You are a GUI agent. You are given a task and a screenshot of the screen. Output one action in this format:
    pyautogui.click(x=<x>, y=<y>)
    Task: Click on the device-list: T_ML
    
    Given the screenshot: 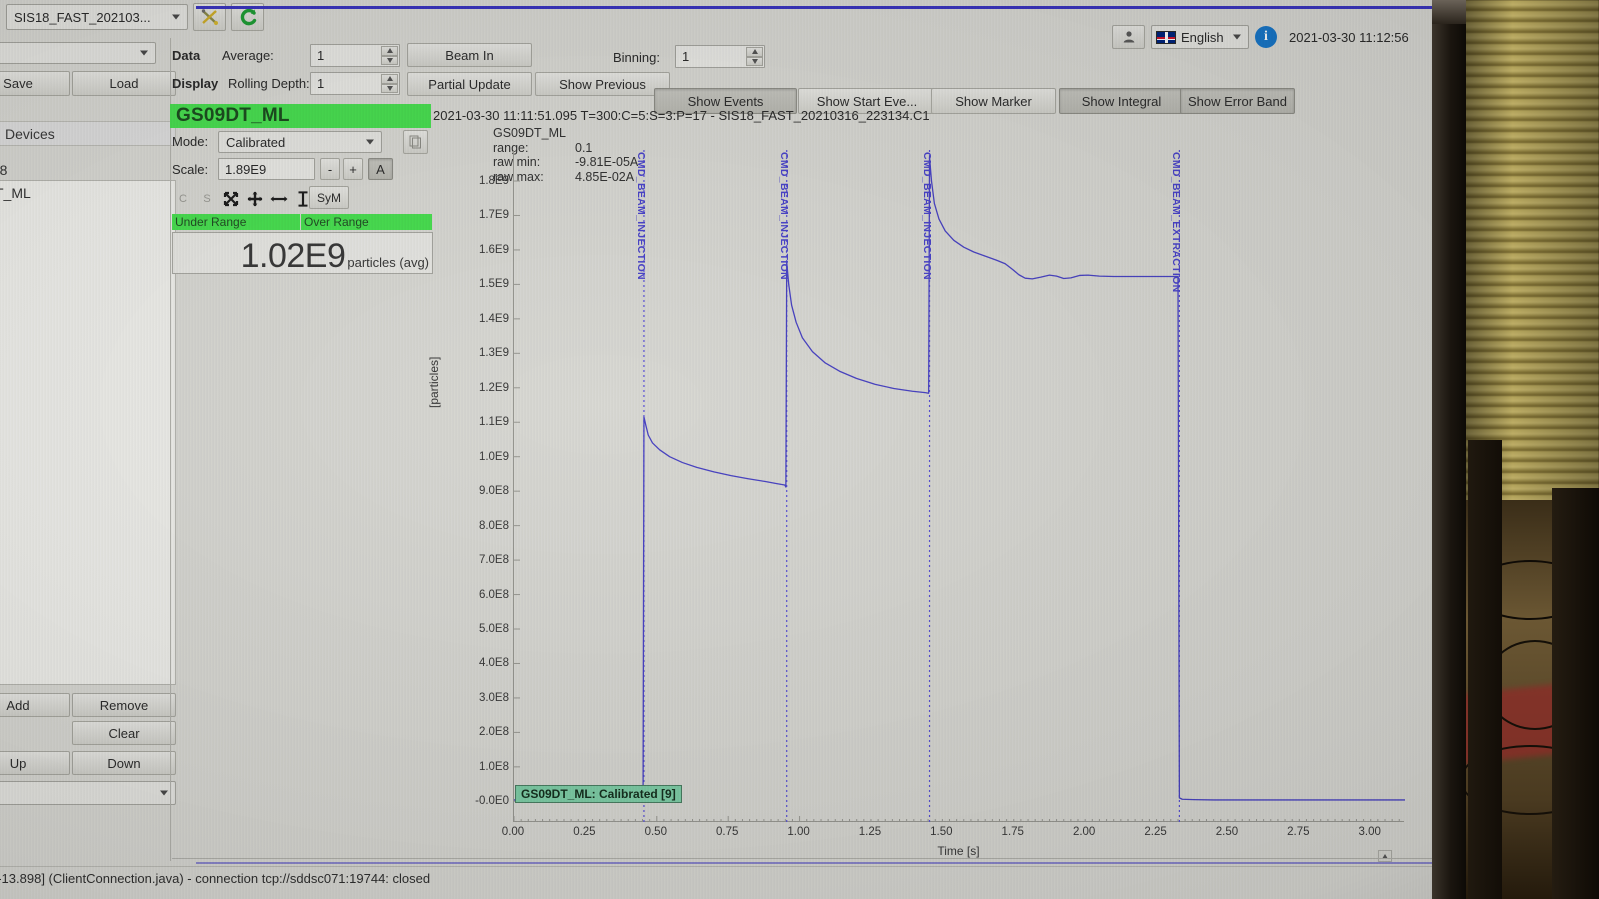 What is the action you would take?
    pyautogui.click(x=88, y=432)
    